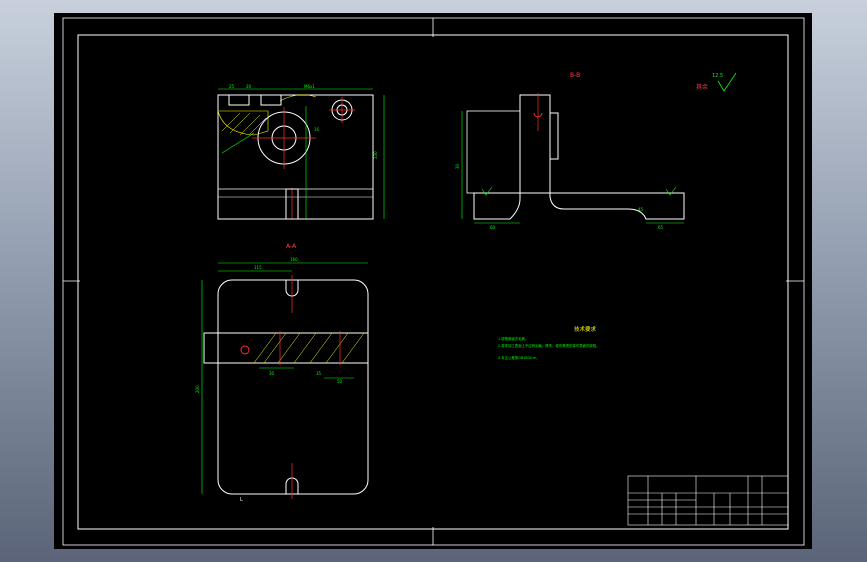 This screenshot has width=867, height=562. Describe the element at coordinates (575, 75) in the screenshot. I see `section-bb-label: B-B` at that location.